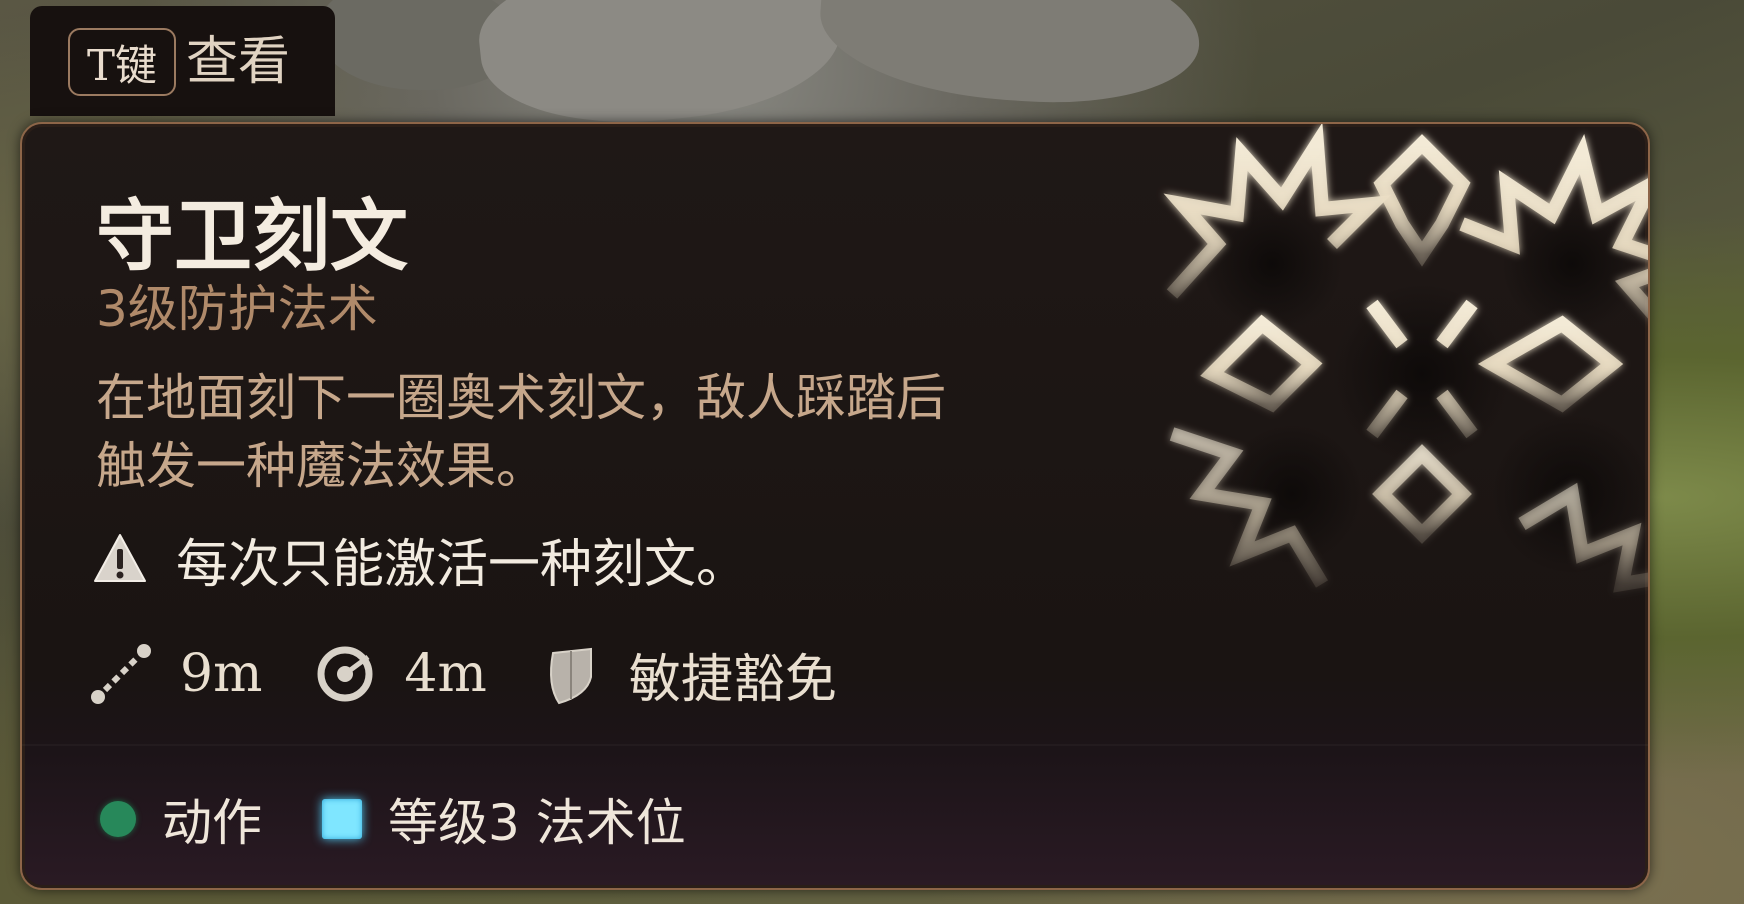 The image size is (1744, 904). What do you see at coordinates (182, 61) in the screenshot?
I see `examine-hint-tab: T键 查看` at bounding box center [182, 61].